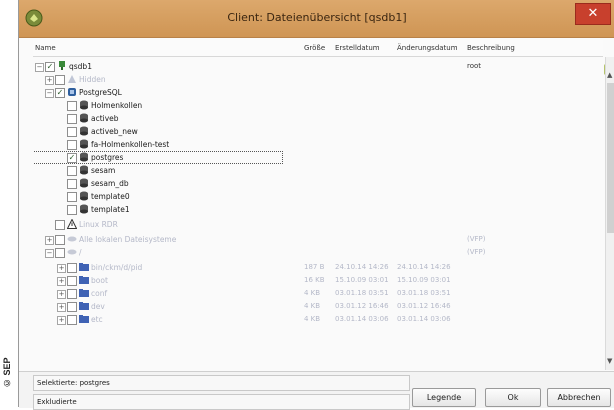  Describe the element at coordinates (314, 48) in the screenshot. I see `column-size: Größe` at that location.